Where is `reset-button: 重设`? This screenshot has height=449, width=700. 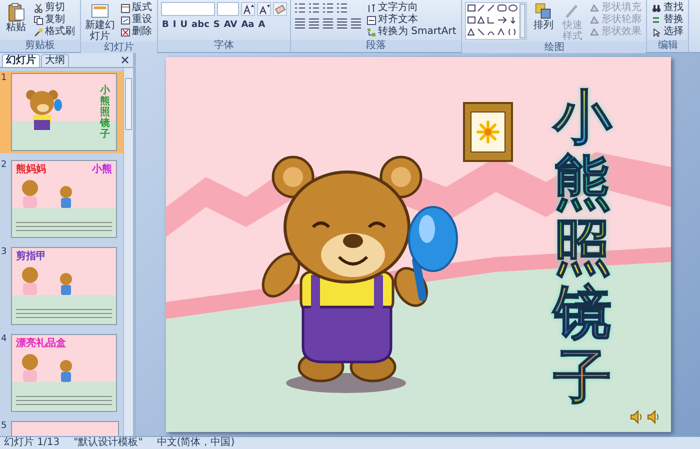
reset-button: 重设 is located at coordinates (136, 20).